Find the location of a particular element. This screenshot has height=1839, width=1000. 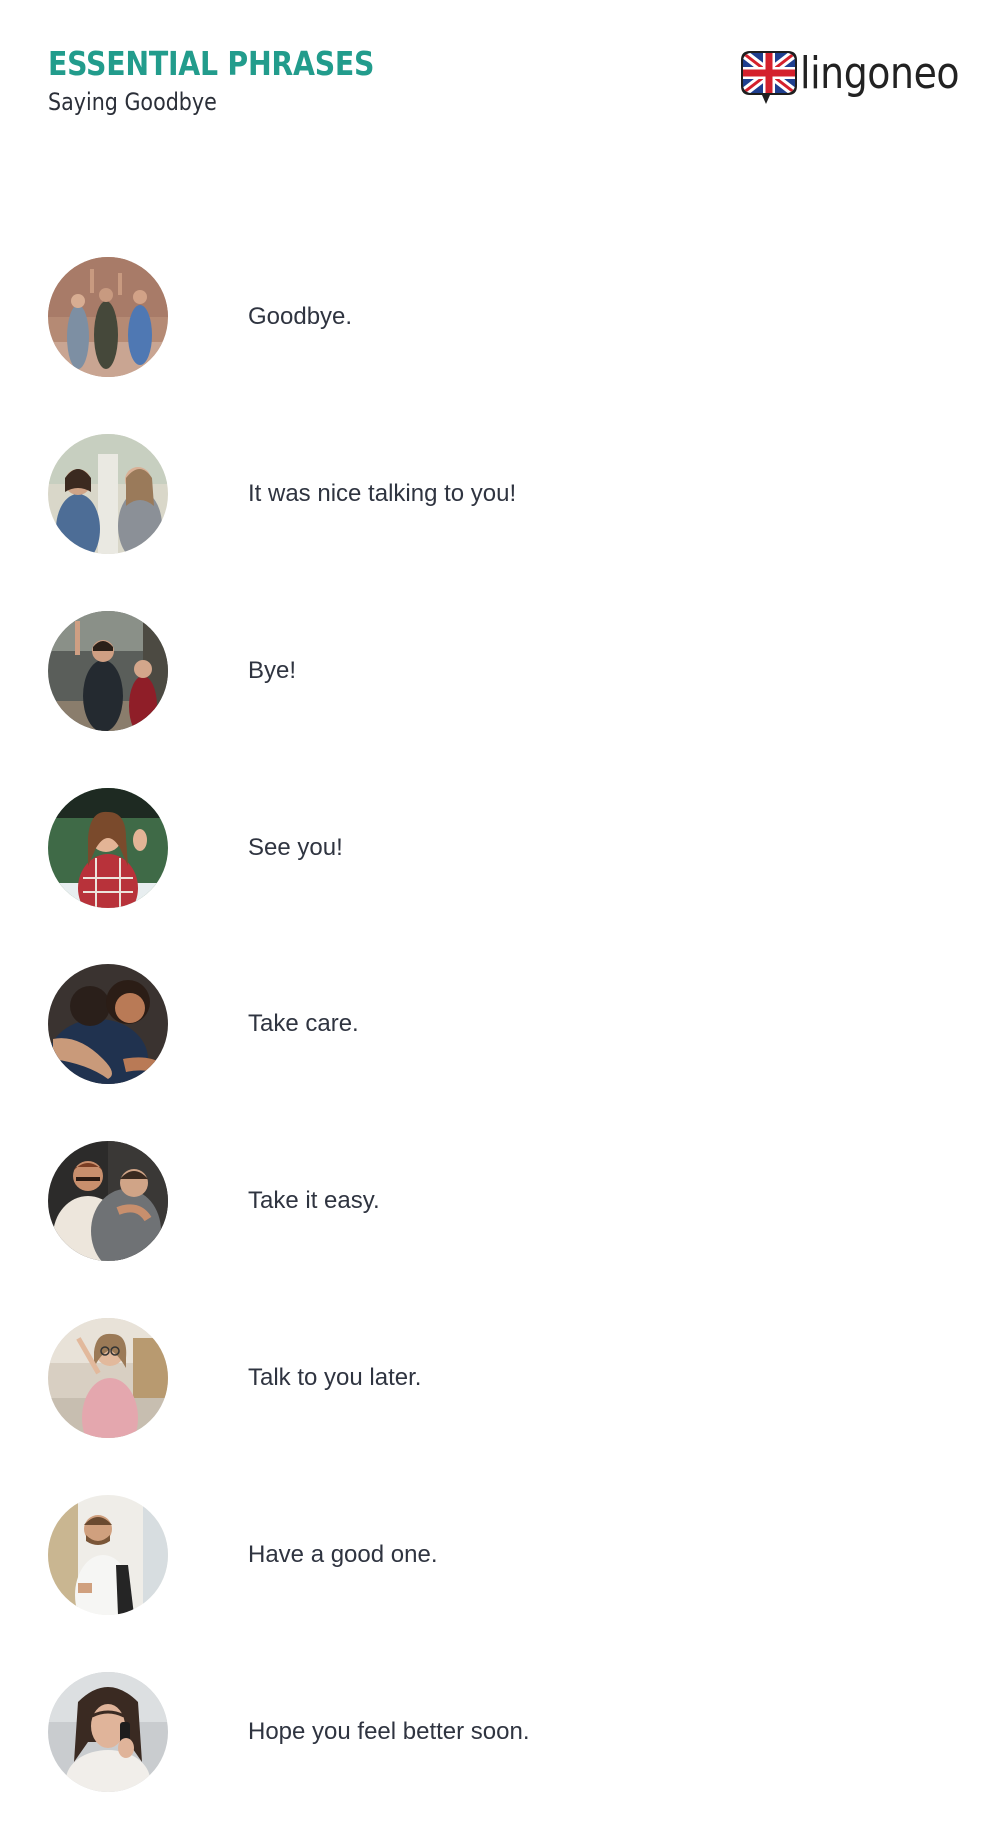

phrase-text: Goodbye. is located at coordinates (300, 316).